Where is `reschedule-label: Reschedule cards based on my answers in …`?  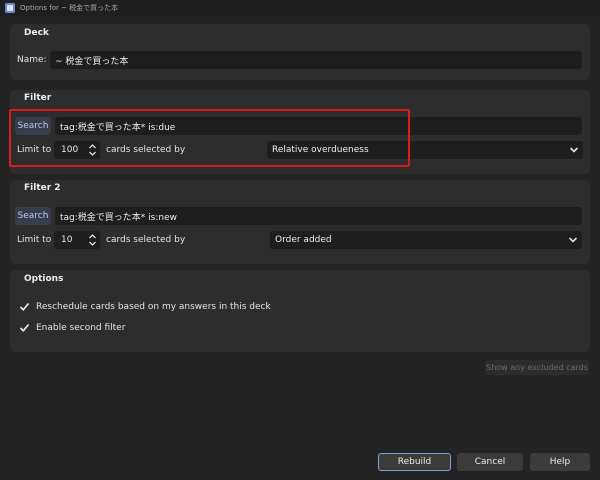 reschedule-label: Reschedule cards based on my answers in … is located at coordinates (153, 306).